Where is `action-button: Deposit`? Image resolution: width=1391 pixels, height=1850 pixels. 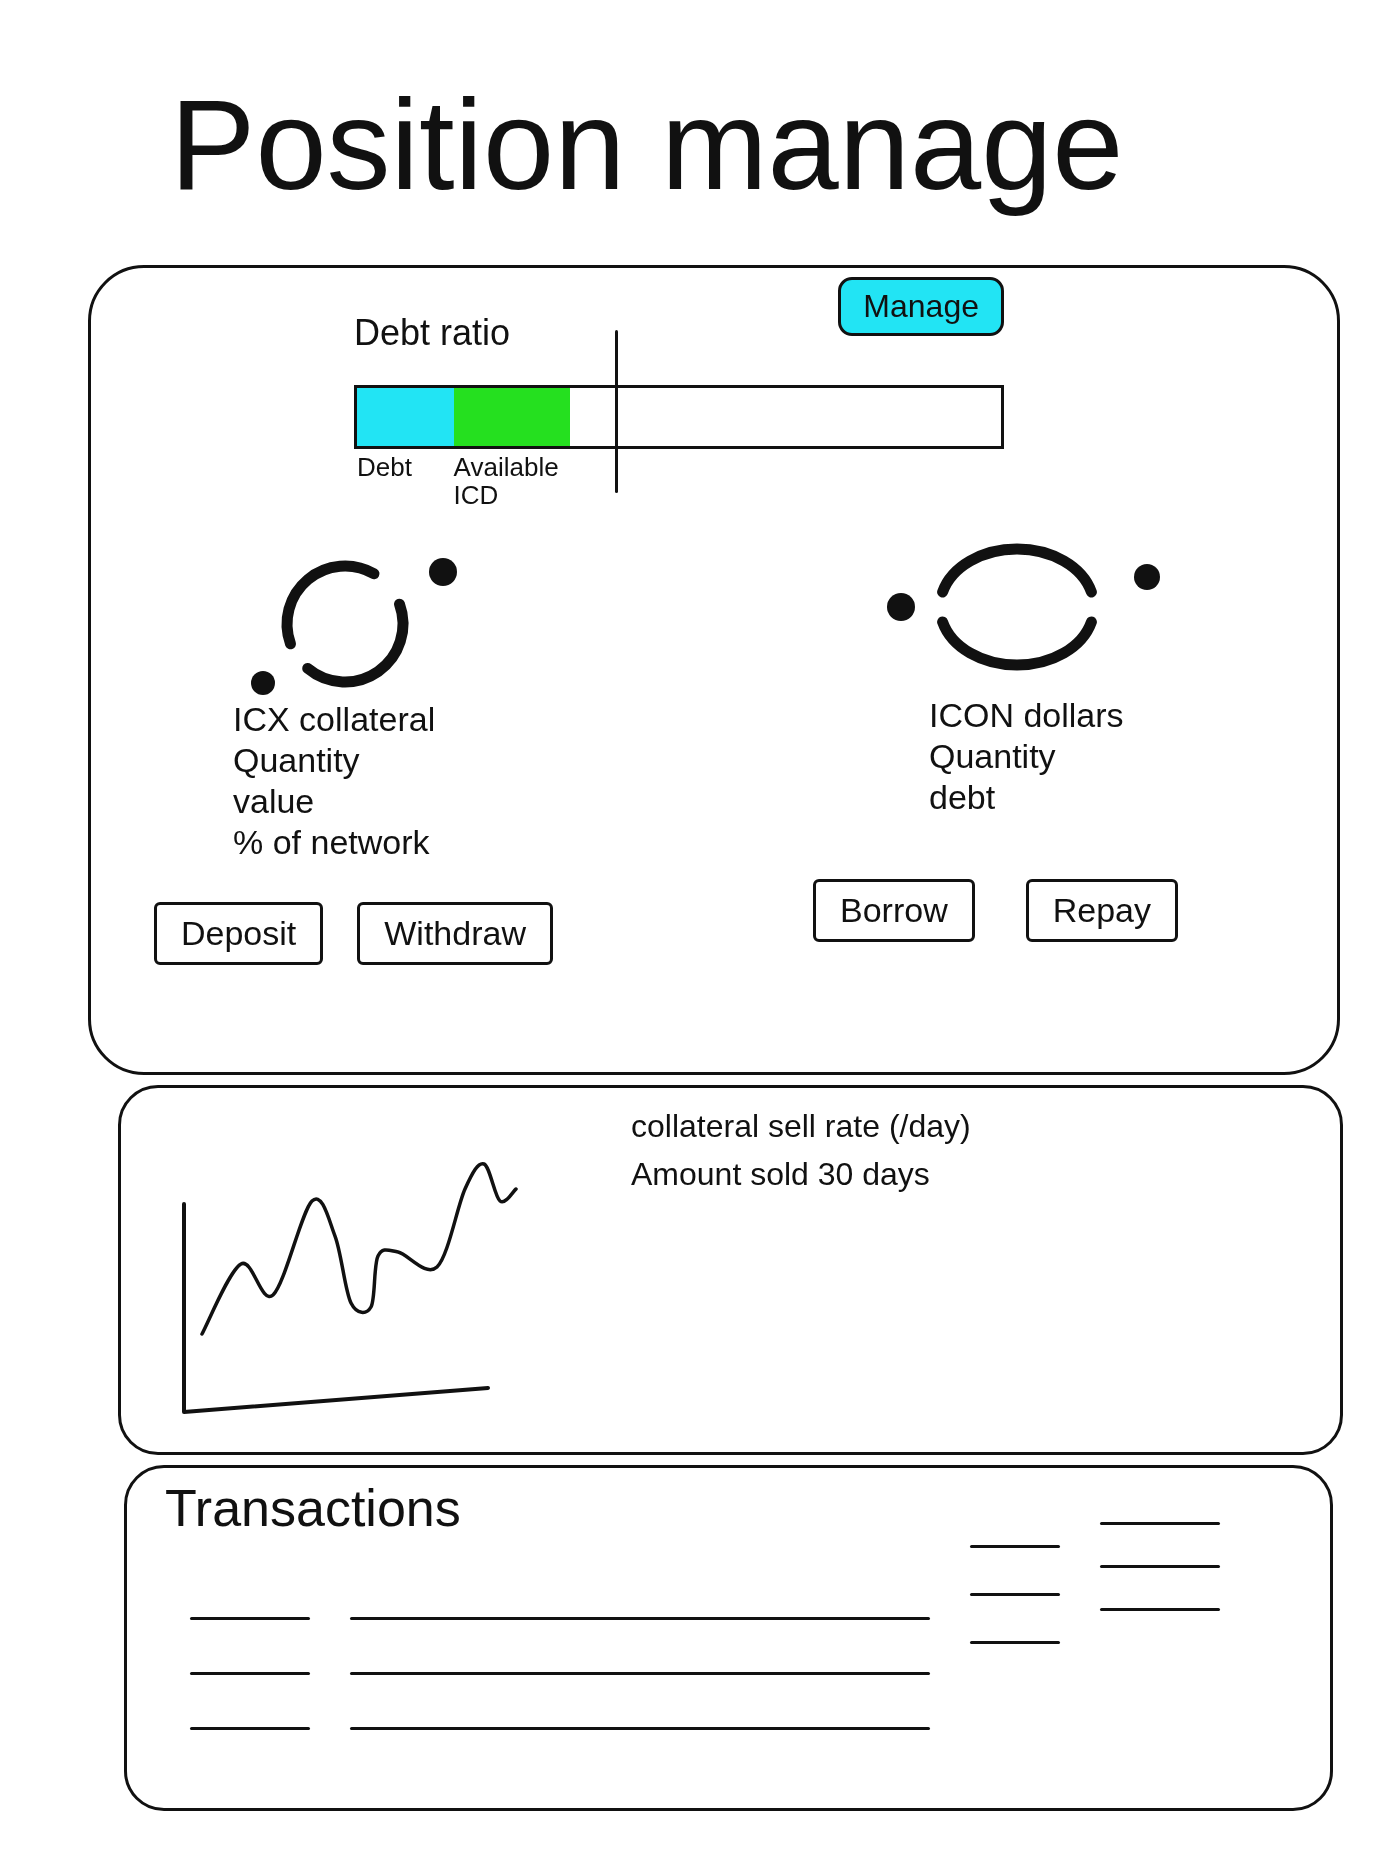 action-button: Deposit is located at coordinates (239, 933).